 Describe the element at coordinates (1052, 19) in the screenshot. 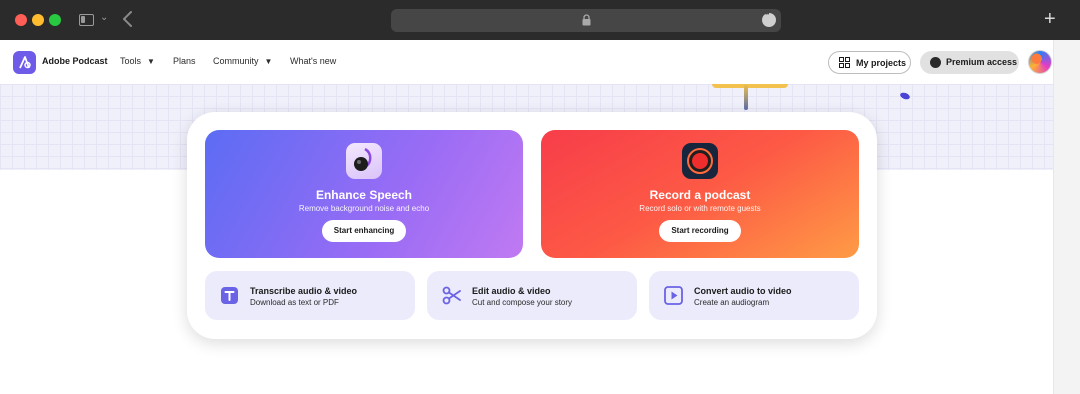

I see `new-tab-icon: +` at that location.